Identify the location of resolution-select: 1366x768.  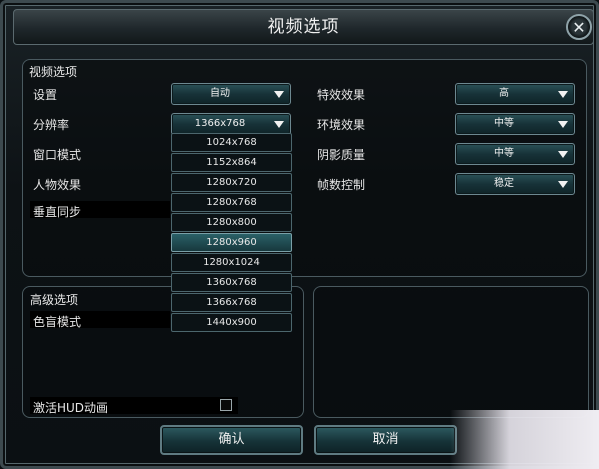
(231, 124).